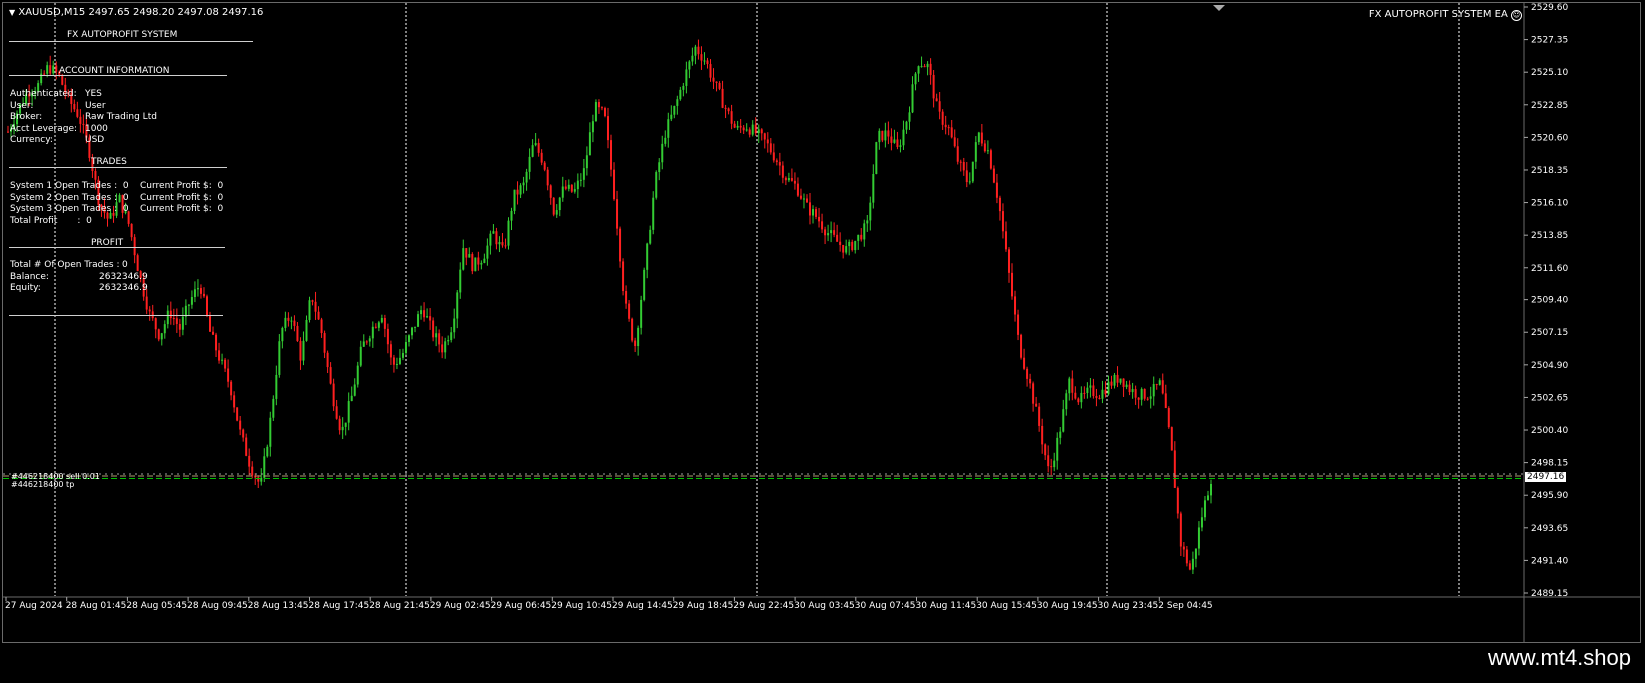 The image size is (1645, 683). I want to click on chart-shift-marker, so click(1219, 8).